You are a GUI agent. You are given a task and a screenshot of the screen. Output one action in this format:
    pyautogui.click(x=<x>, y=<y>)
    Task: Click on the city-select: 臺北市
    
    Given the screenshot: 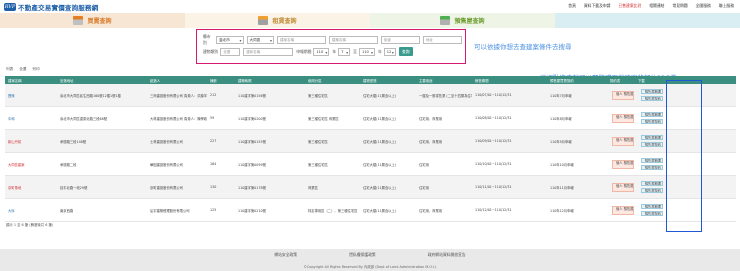 What is the action you would take?
    pyautogui.click(x=230, y=40)
    